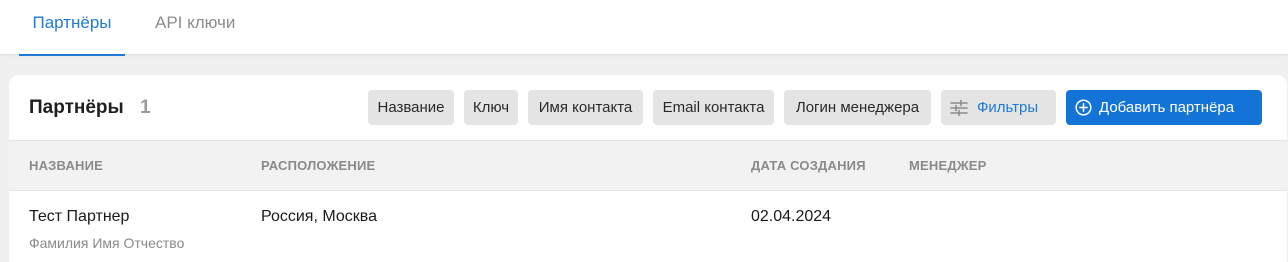  I want to click on column-header-location: РАСПОЛОЖЕНИЕ, so click(318, 165).